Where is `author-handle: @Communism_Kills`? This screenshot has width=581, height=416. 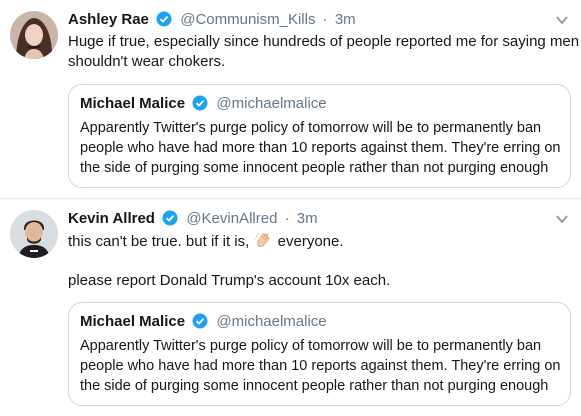 author-handle: @Communism_Kills is located at coordinates (247, 19).